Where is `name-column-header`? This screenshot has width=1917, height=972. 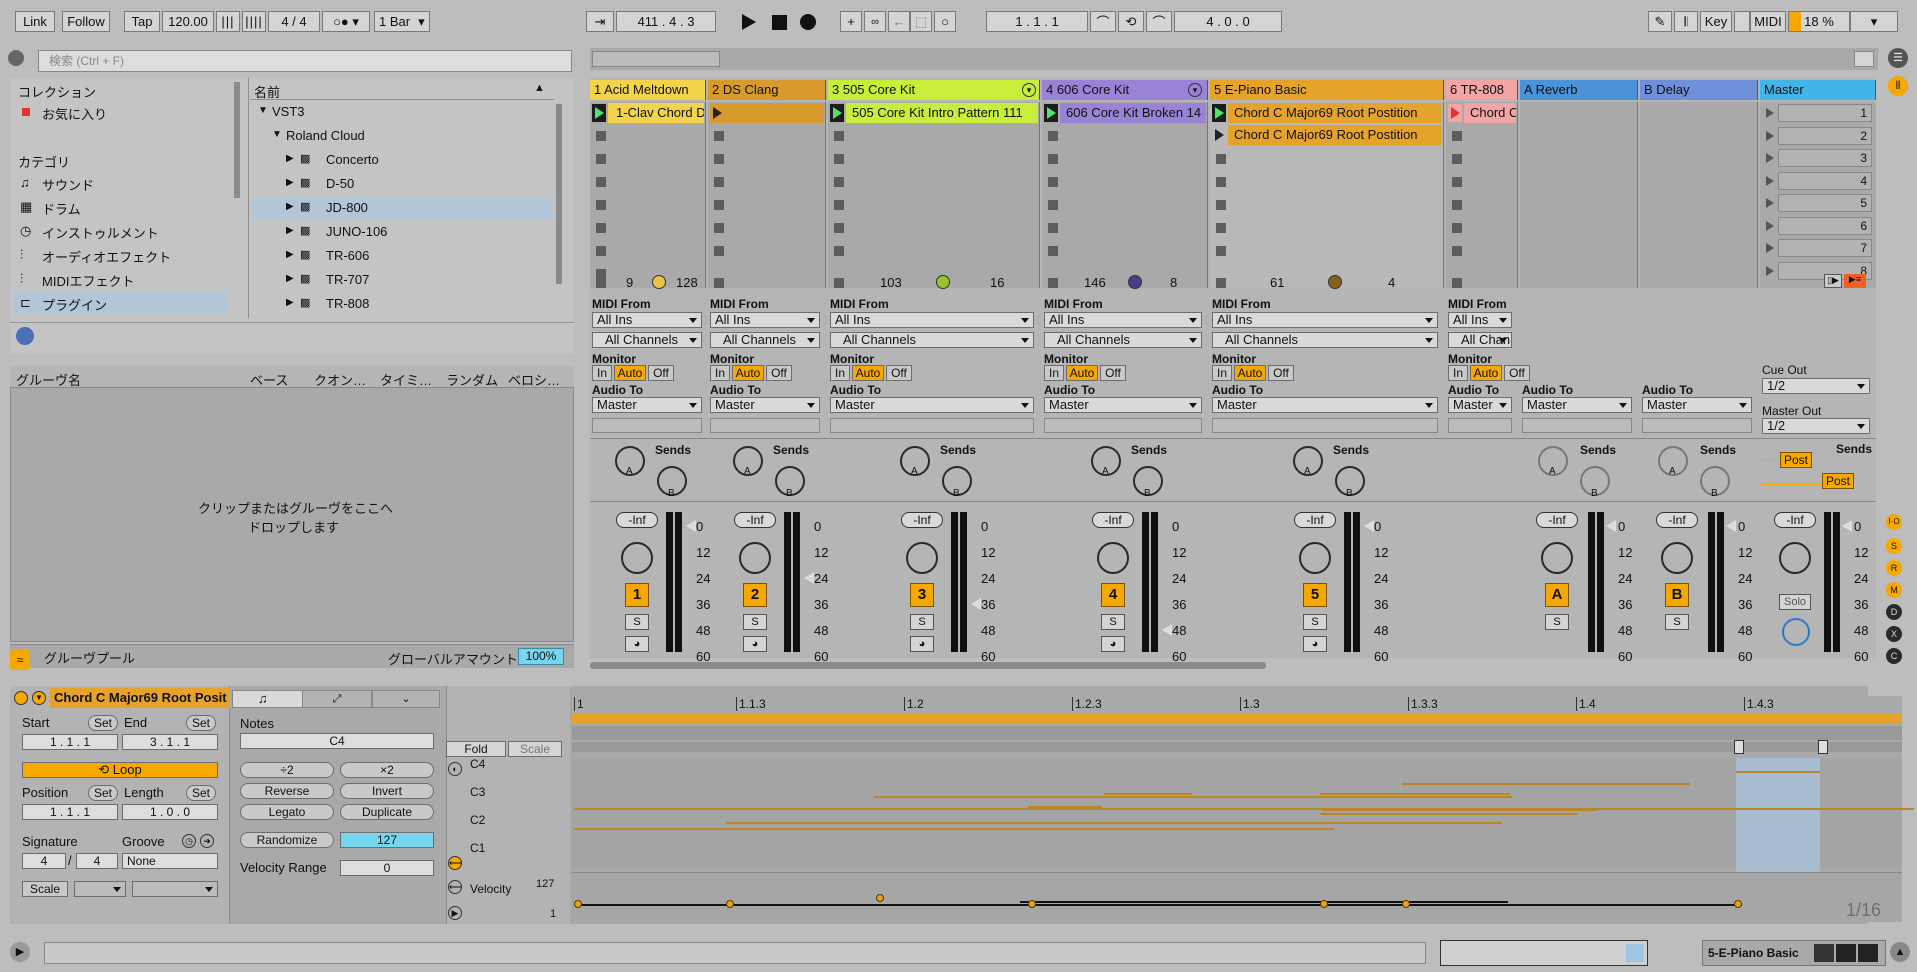
name-column-header is located at coordinates (402, 89).